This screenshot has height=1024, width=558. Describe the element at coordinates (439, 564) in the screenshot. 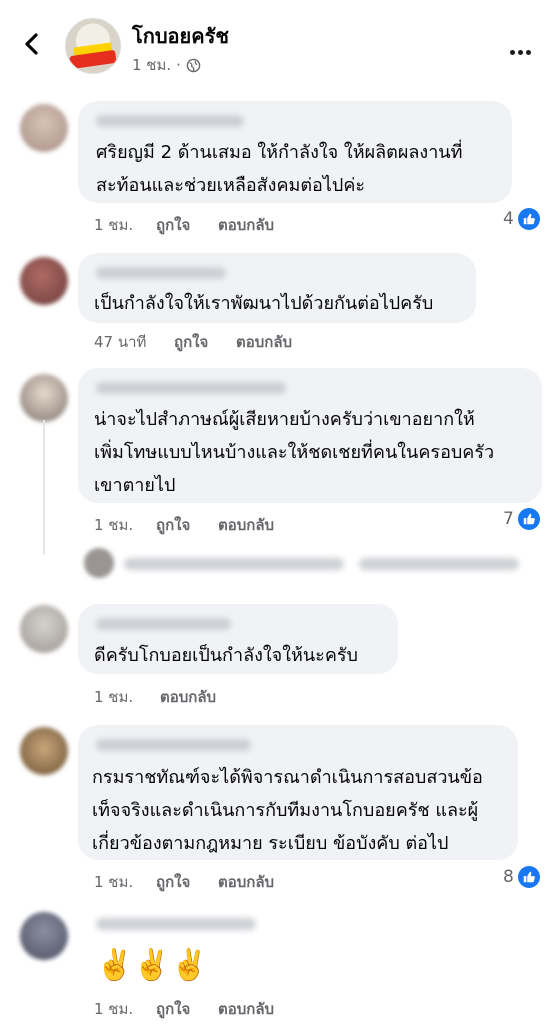

I see `reply-preview-text` at that location.